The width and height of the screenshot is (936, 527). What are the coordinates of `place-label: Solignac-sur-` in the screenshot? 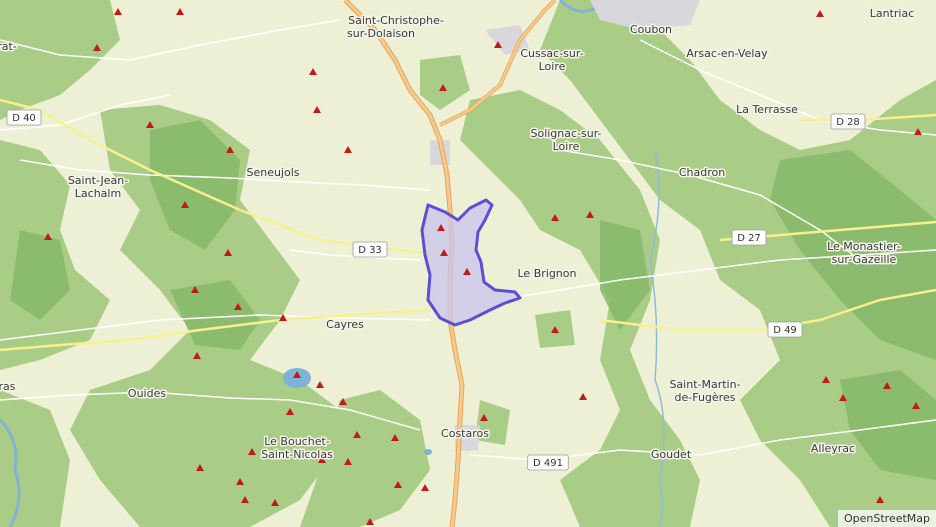 It's located at (566, 134).